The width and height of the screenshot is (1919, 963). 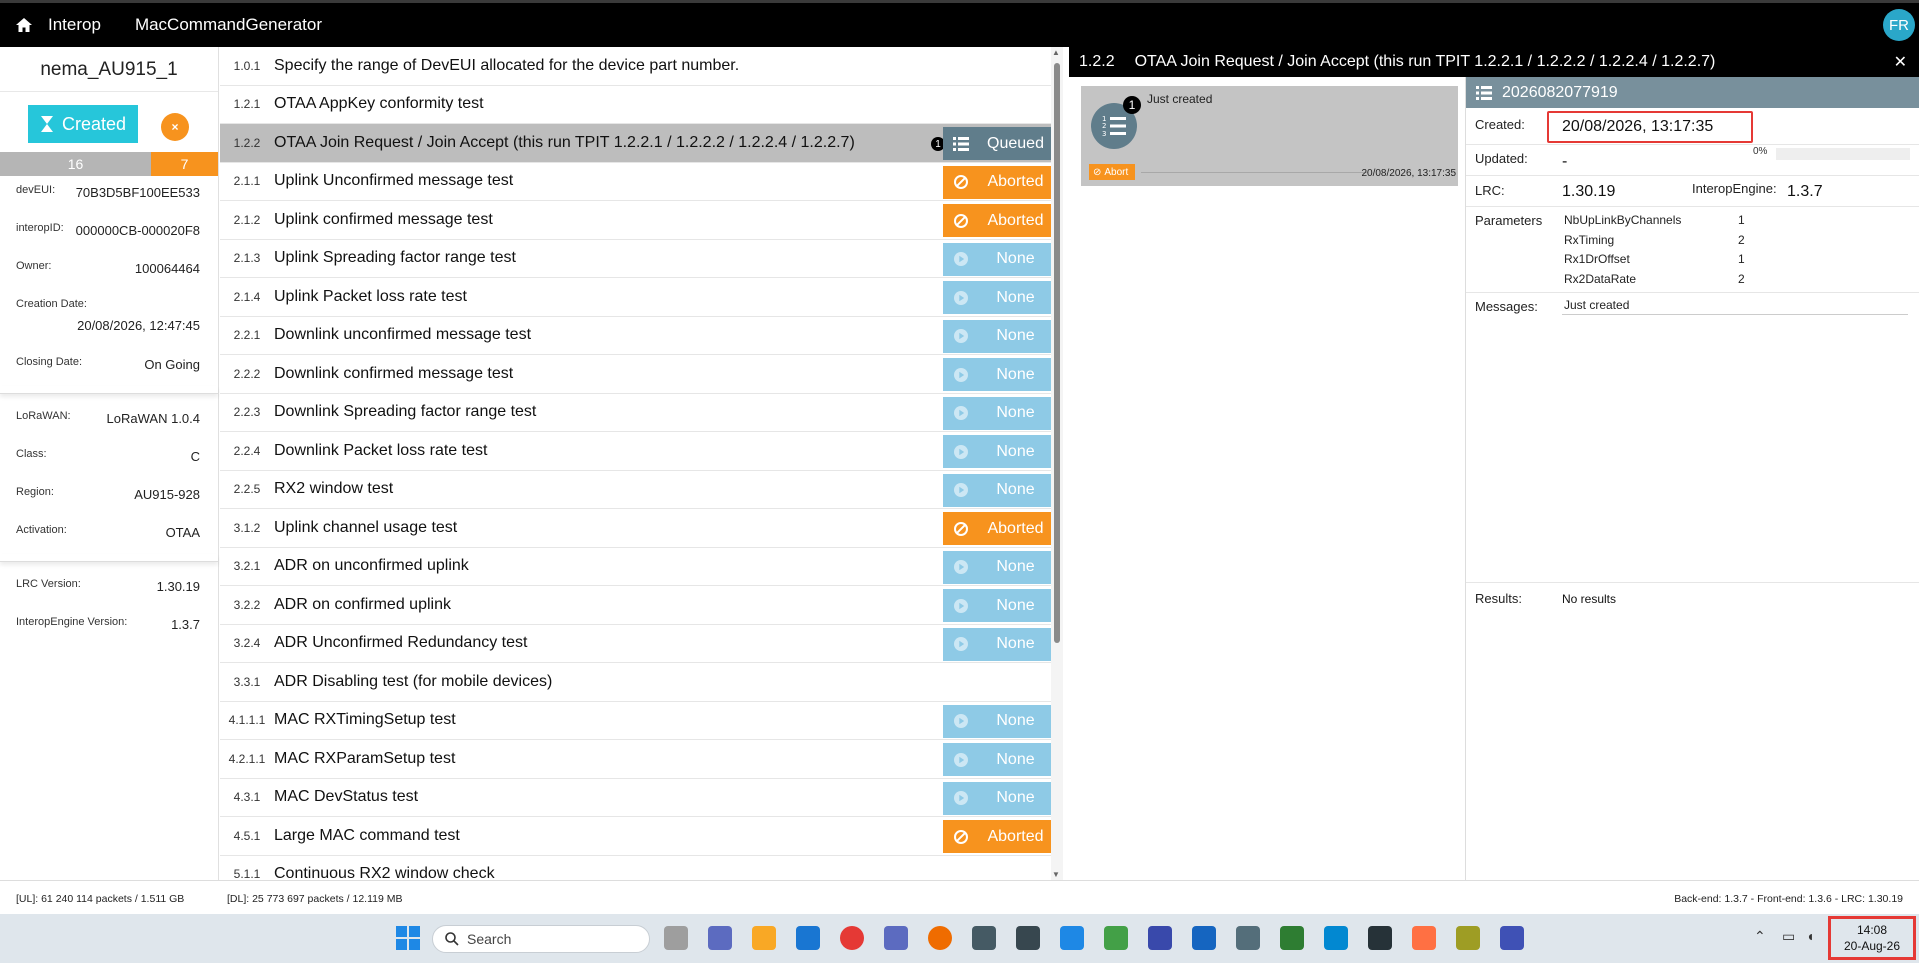 I want to click on vscode-icon, so click(x=1204, y=938).